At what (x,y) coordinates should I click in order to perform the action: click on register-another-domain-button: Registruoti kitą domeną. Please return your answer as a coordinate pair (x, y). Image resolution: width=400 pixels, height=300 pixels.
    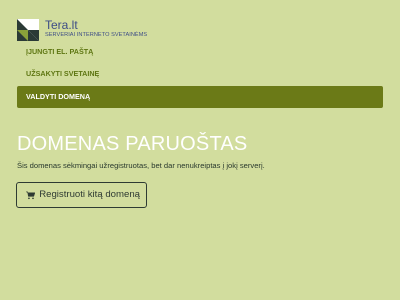
    Looking at the image, I should click on (81, 195).